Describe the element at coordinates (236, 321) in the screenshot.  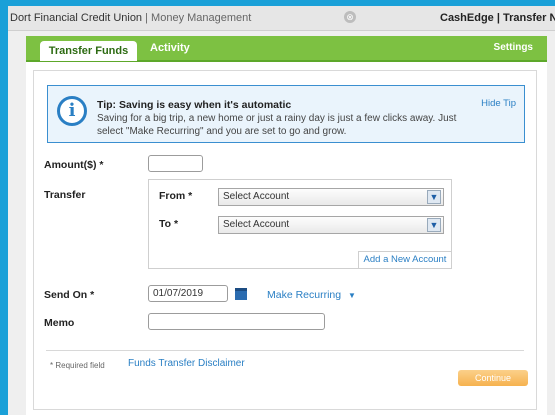
I see `memo-input` at that location.